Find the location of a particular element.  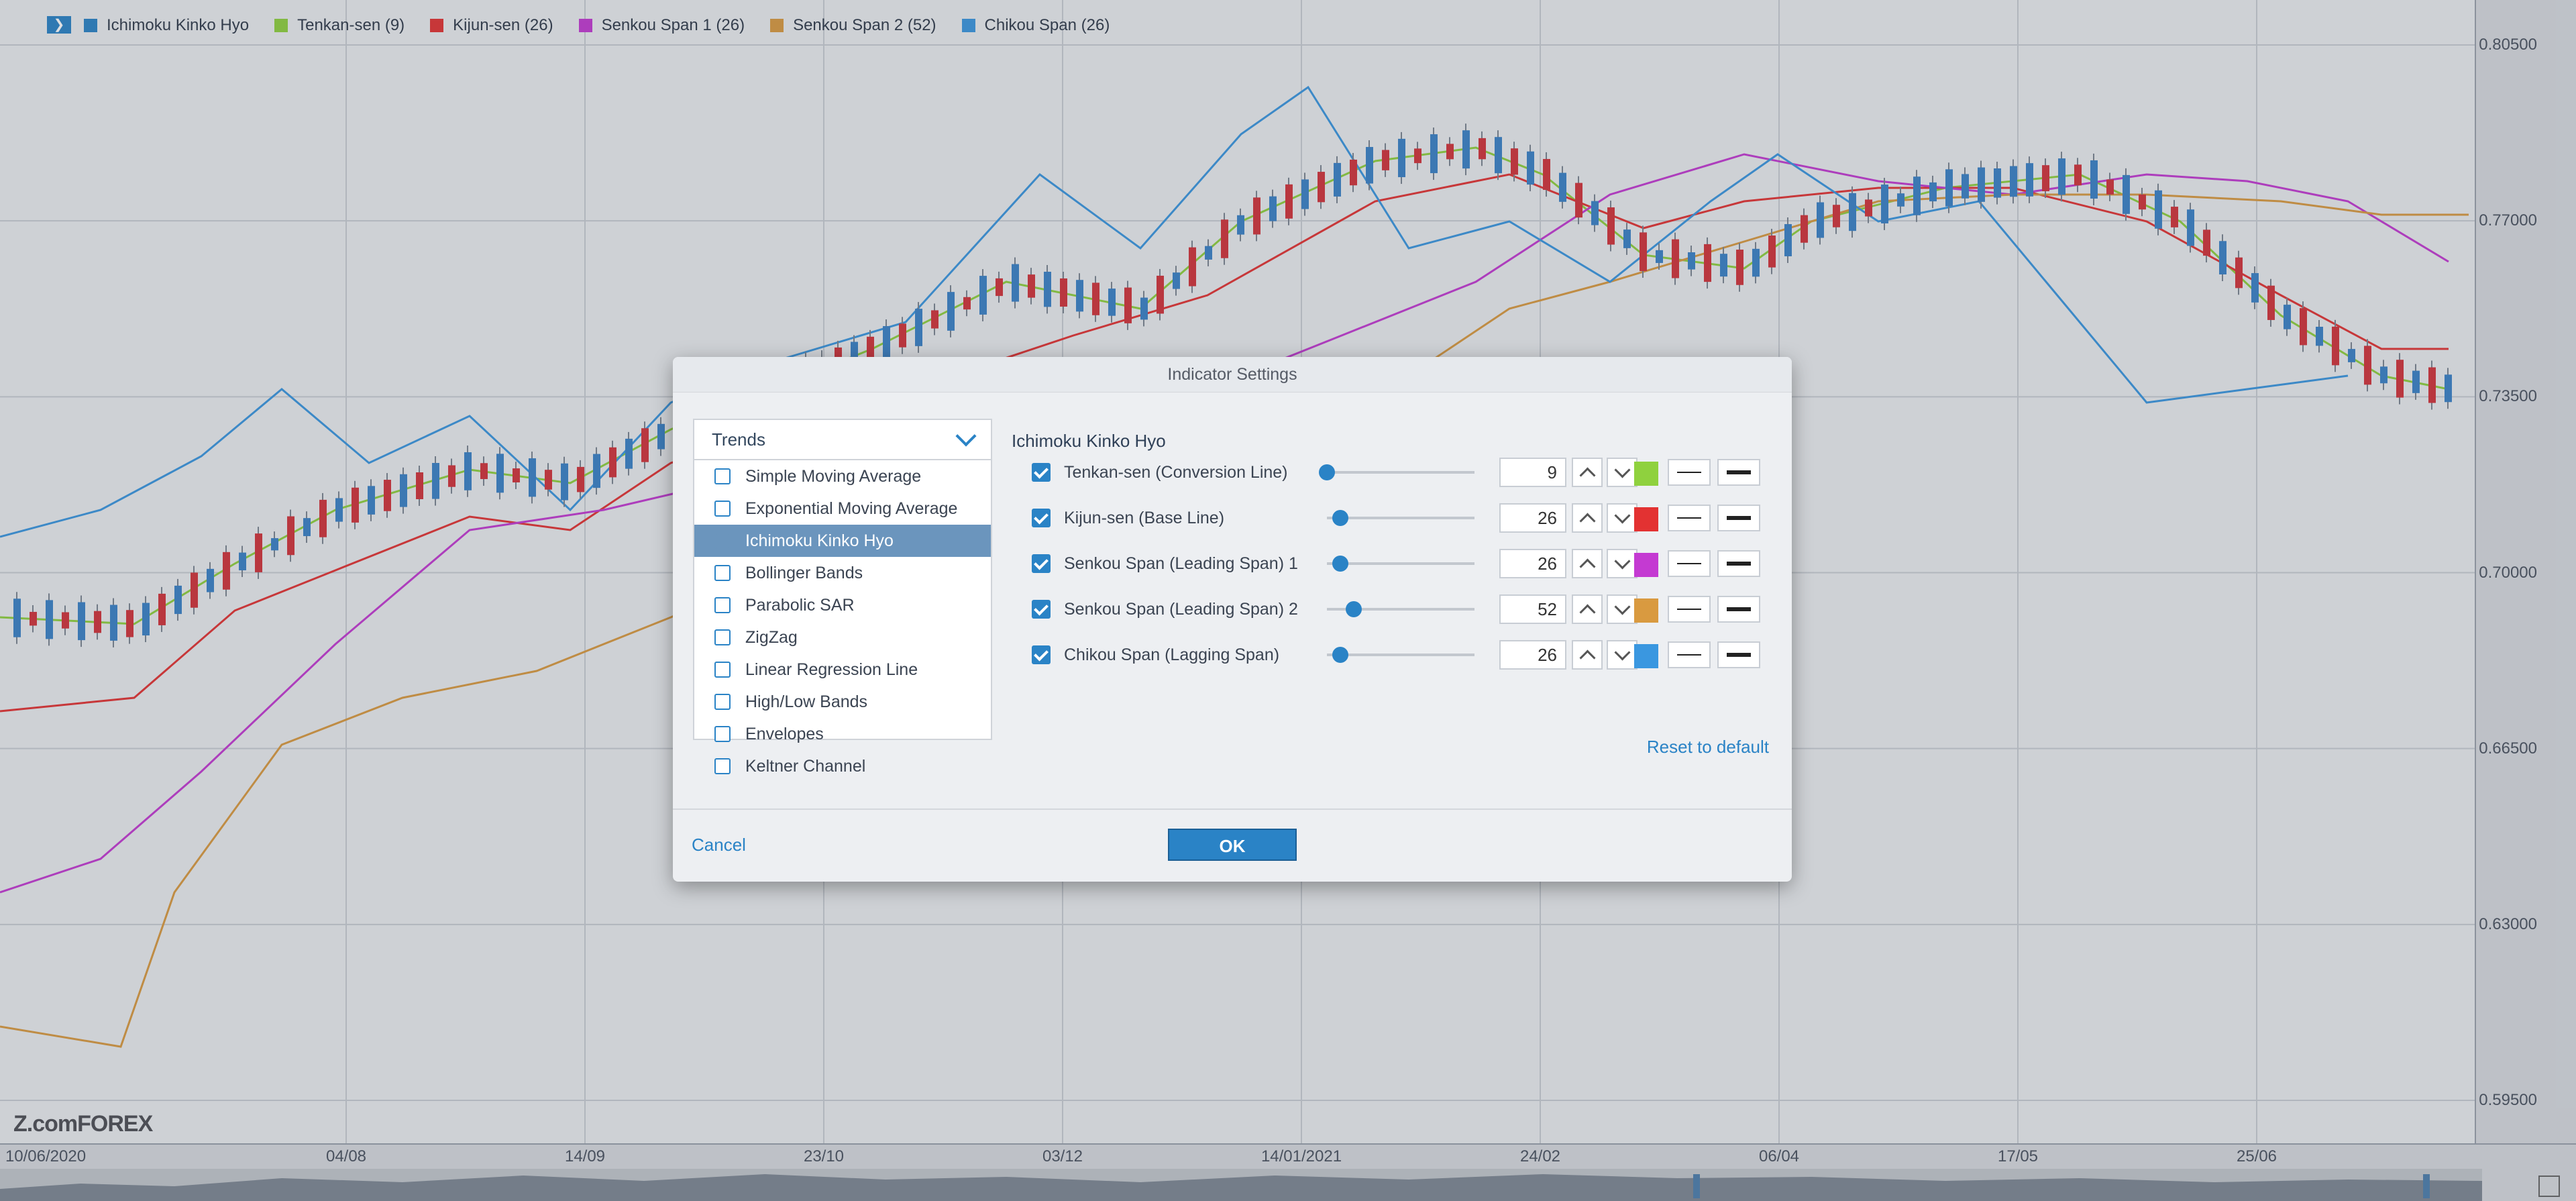

period-input: 52 is located at coordinates (1532, 609).